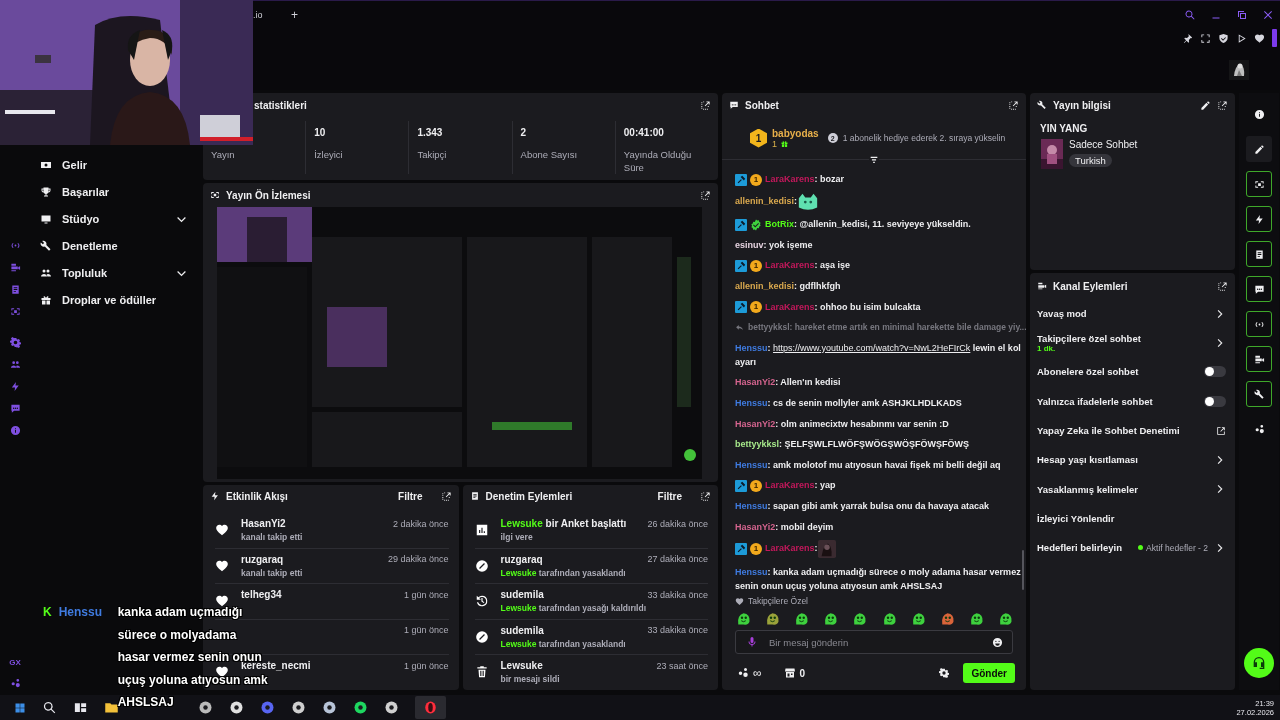 The height and width of the screenshot is (720, 1280). I want to click on search-icon, so click(49, 707).